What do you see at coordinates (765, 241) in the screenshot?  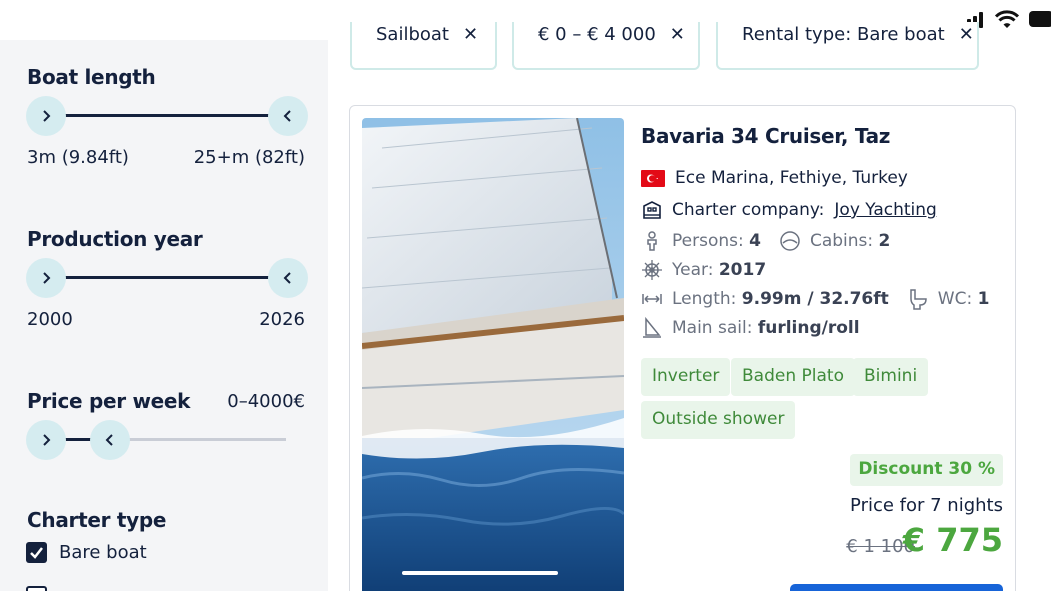 I see `persons-cabins-row: Persons: 4 Cabins: 2` at bounding box center [765, 241].